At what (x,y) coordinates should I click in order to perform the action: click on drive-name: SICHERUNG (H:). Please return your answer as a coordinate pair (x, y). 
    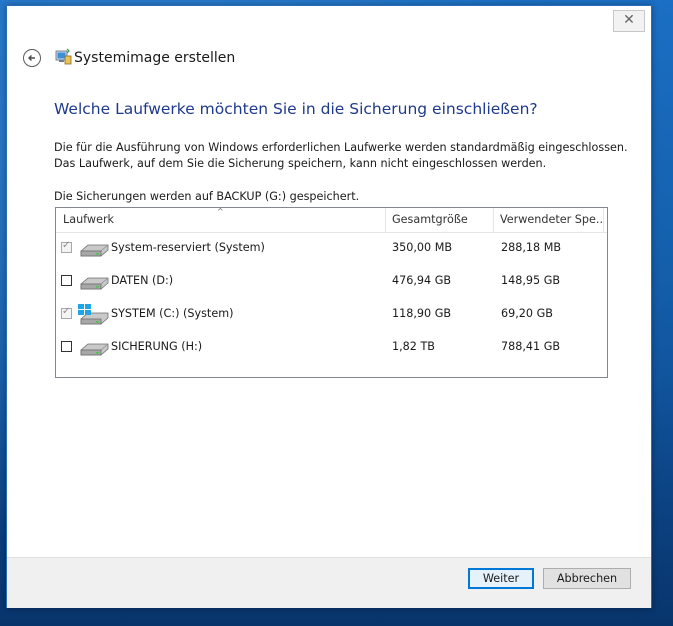
    Looking at the image, I should click on (157, 346).